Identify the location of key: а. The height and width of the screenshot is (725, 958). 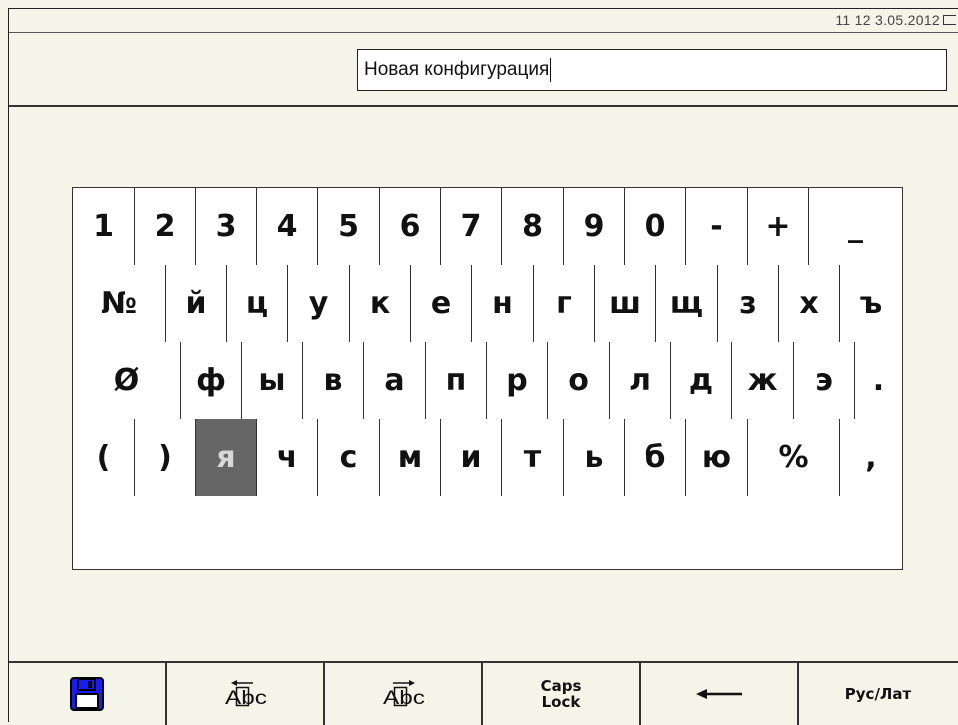
(395, 380).